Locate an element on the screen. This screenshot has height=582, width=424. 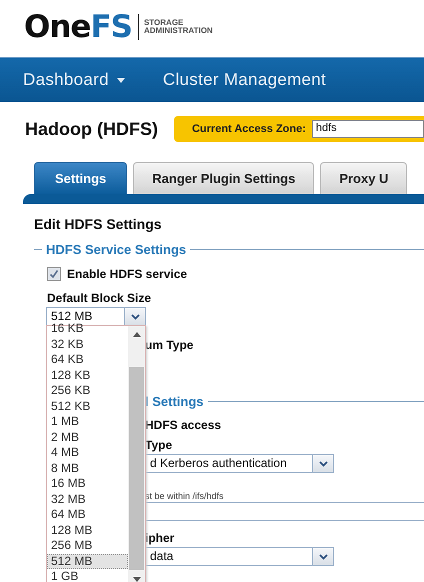
fieldset-legend: HDFS Service Settings is located at coordinates (116, 249).